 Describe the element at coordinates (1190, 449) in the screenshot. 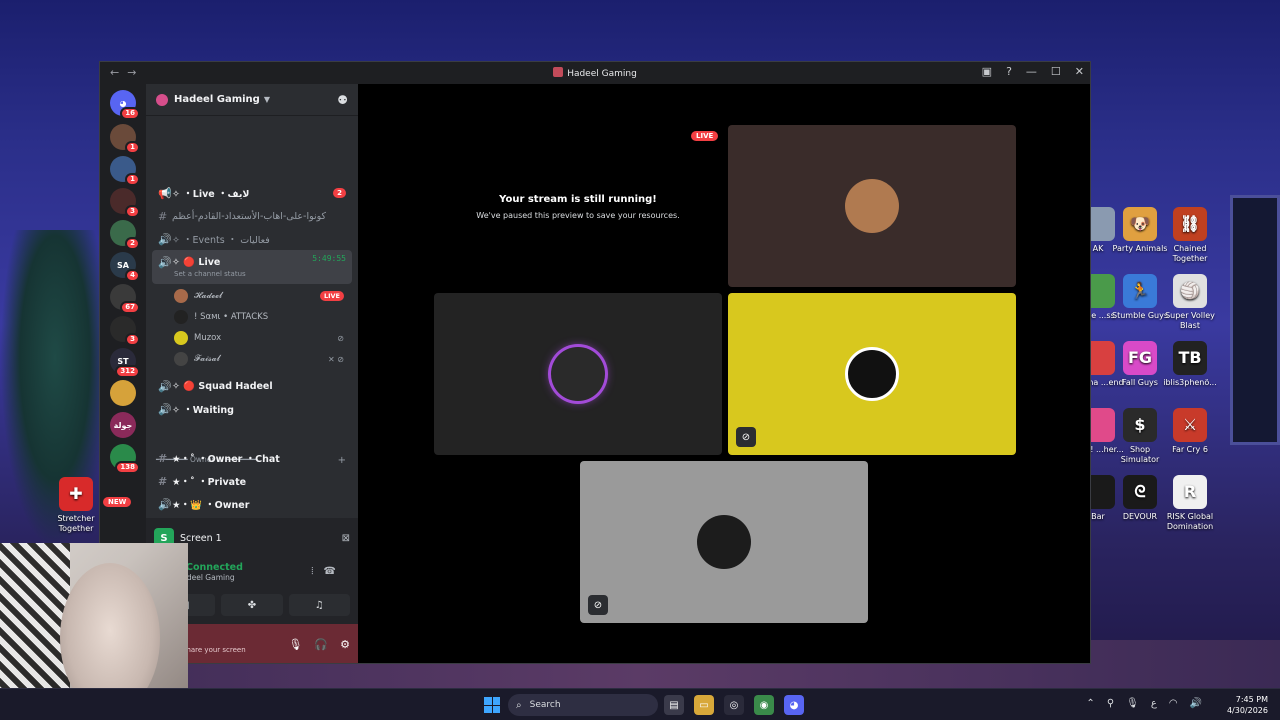

I see `shortcut-label: Far Cry 6` at that location.